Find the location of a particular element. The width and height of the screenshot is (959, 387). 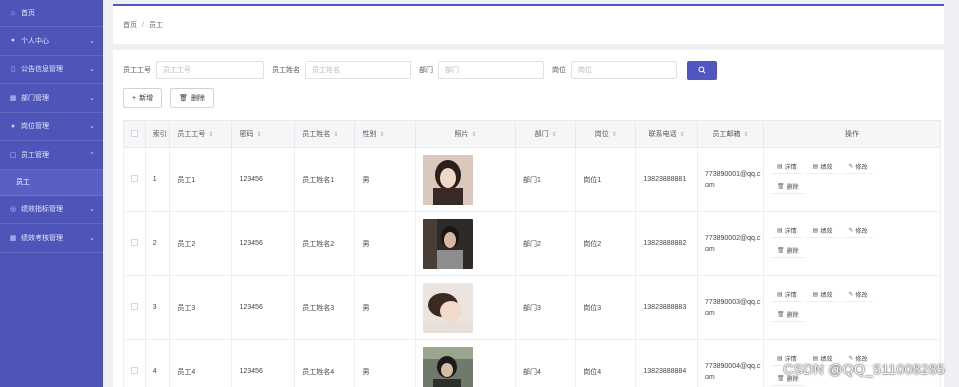

email-text: 773890002@qq.com is located at coordinates (732, 243).